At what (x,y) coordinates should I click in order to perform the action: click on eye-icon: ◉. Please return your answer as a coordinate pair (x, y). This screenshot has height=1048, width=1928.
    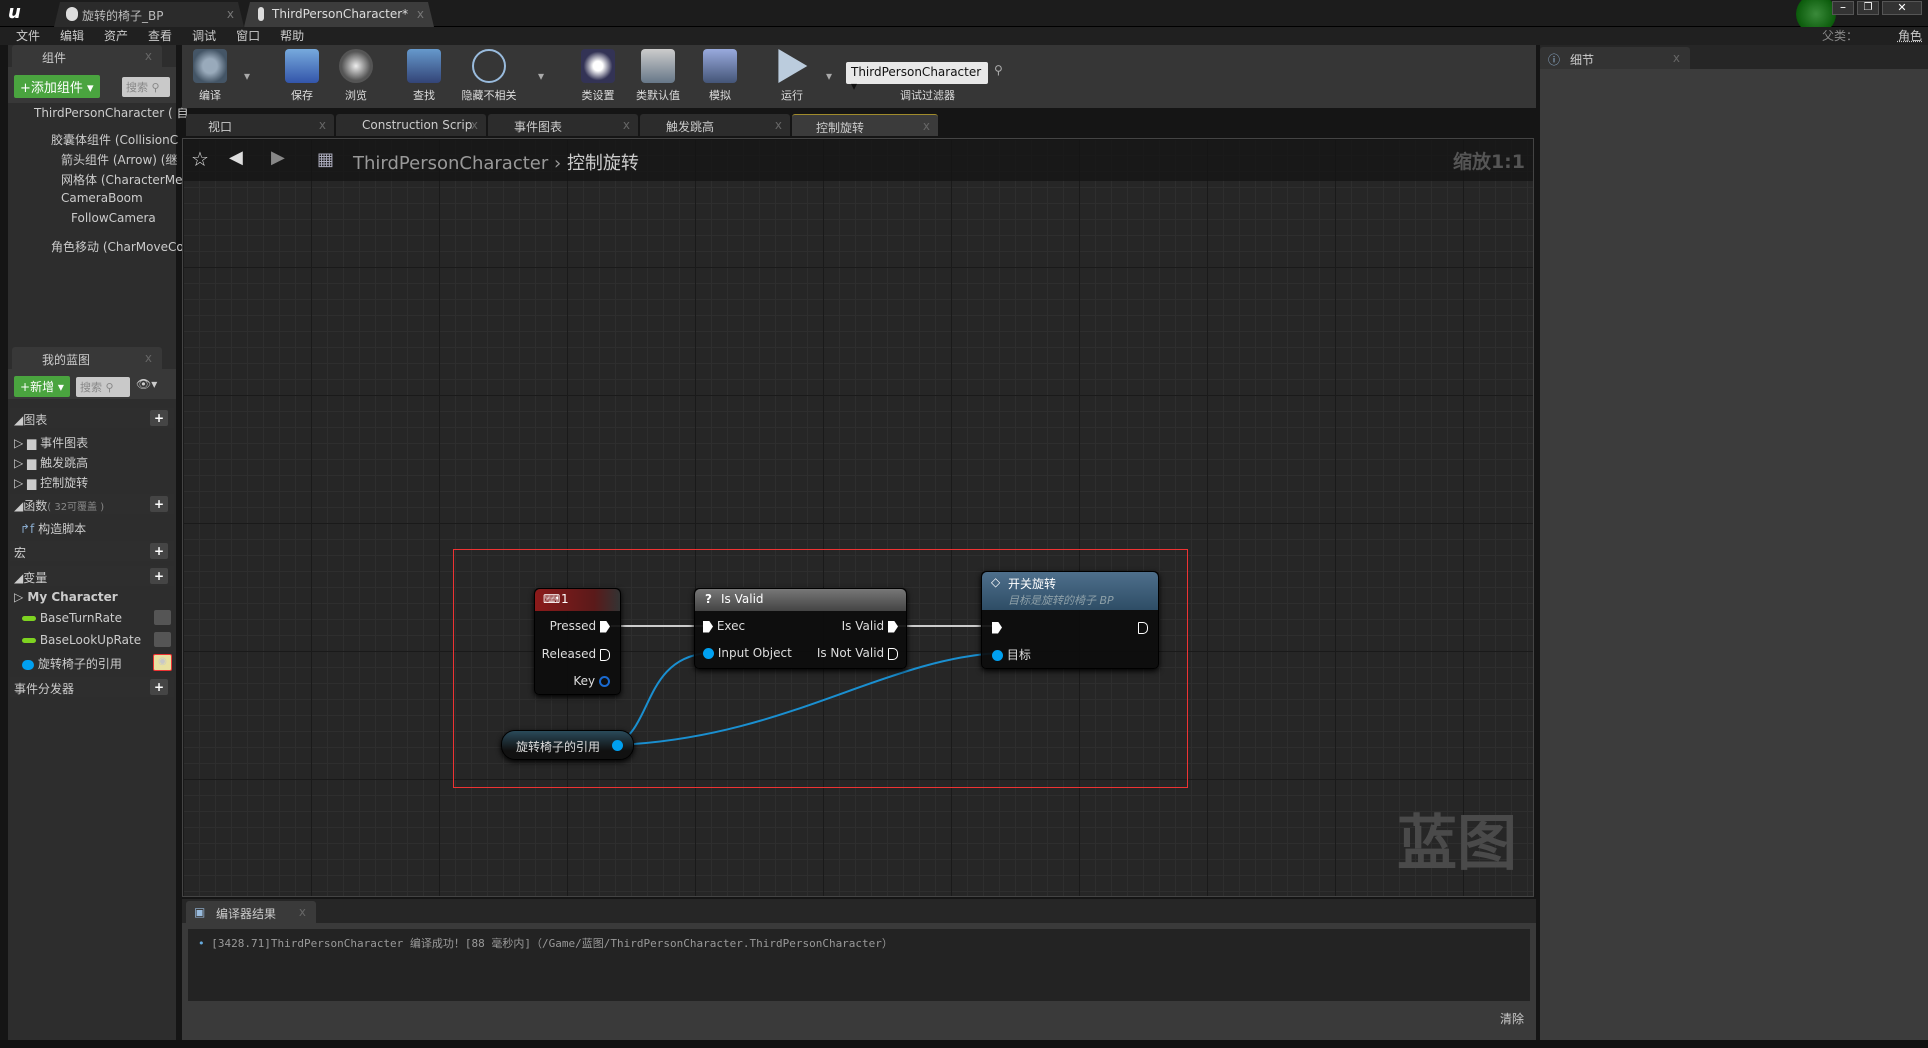
    Looking at the image, I should click on (162, 662).